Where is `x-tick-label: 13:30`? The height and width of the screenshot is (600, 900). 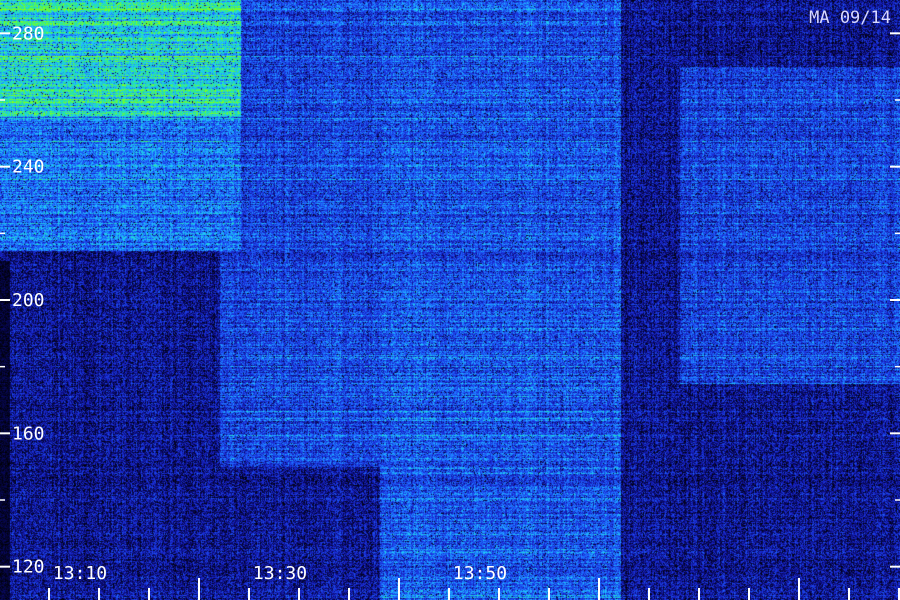
x-tick-label: 13:30 is located at coordinates (280, 573).